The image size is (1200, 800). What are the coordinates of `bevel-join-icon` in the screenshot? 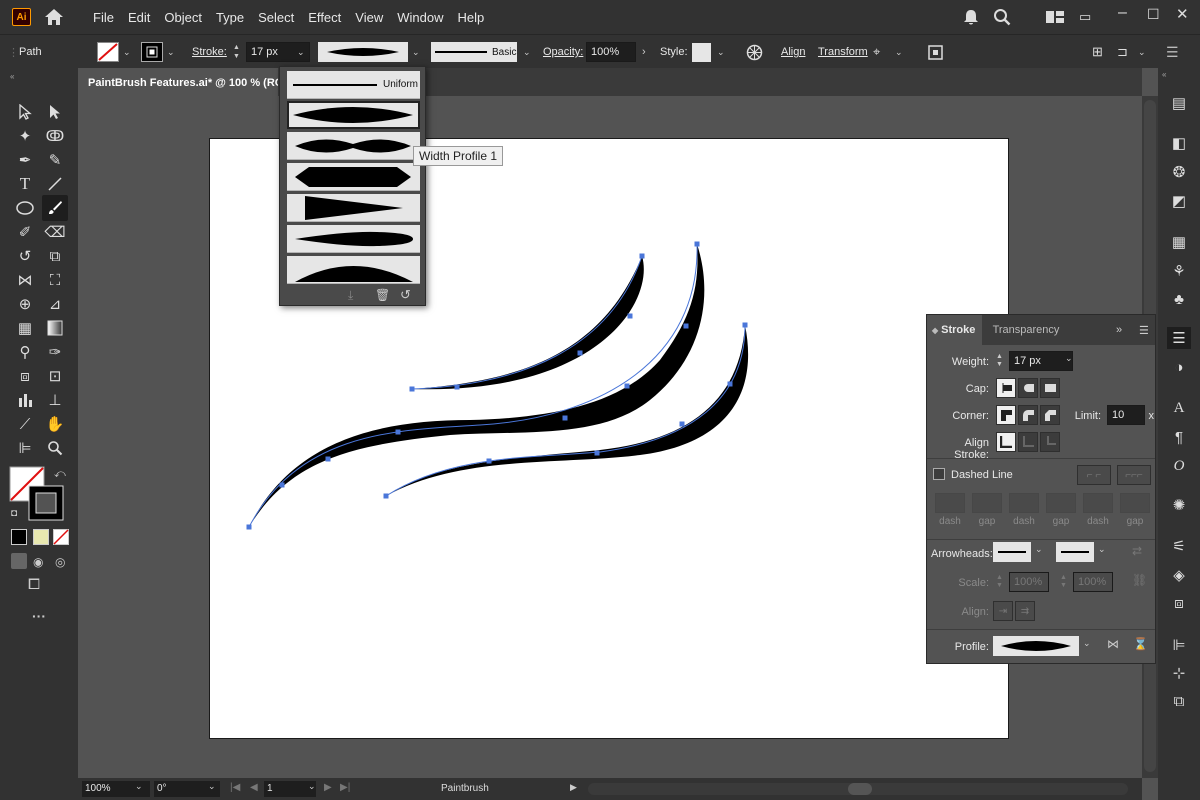 It's located at (1050, 415).